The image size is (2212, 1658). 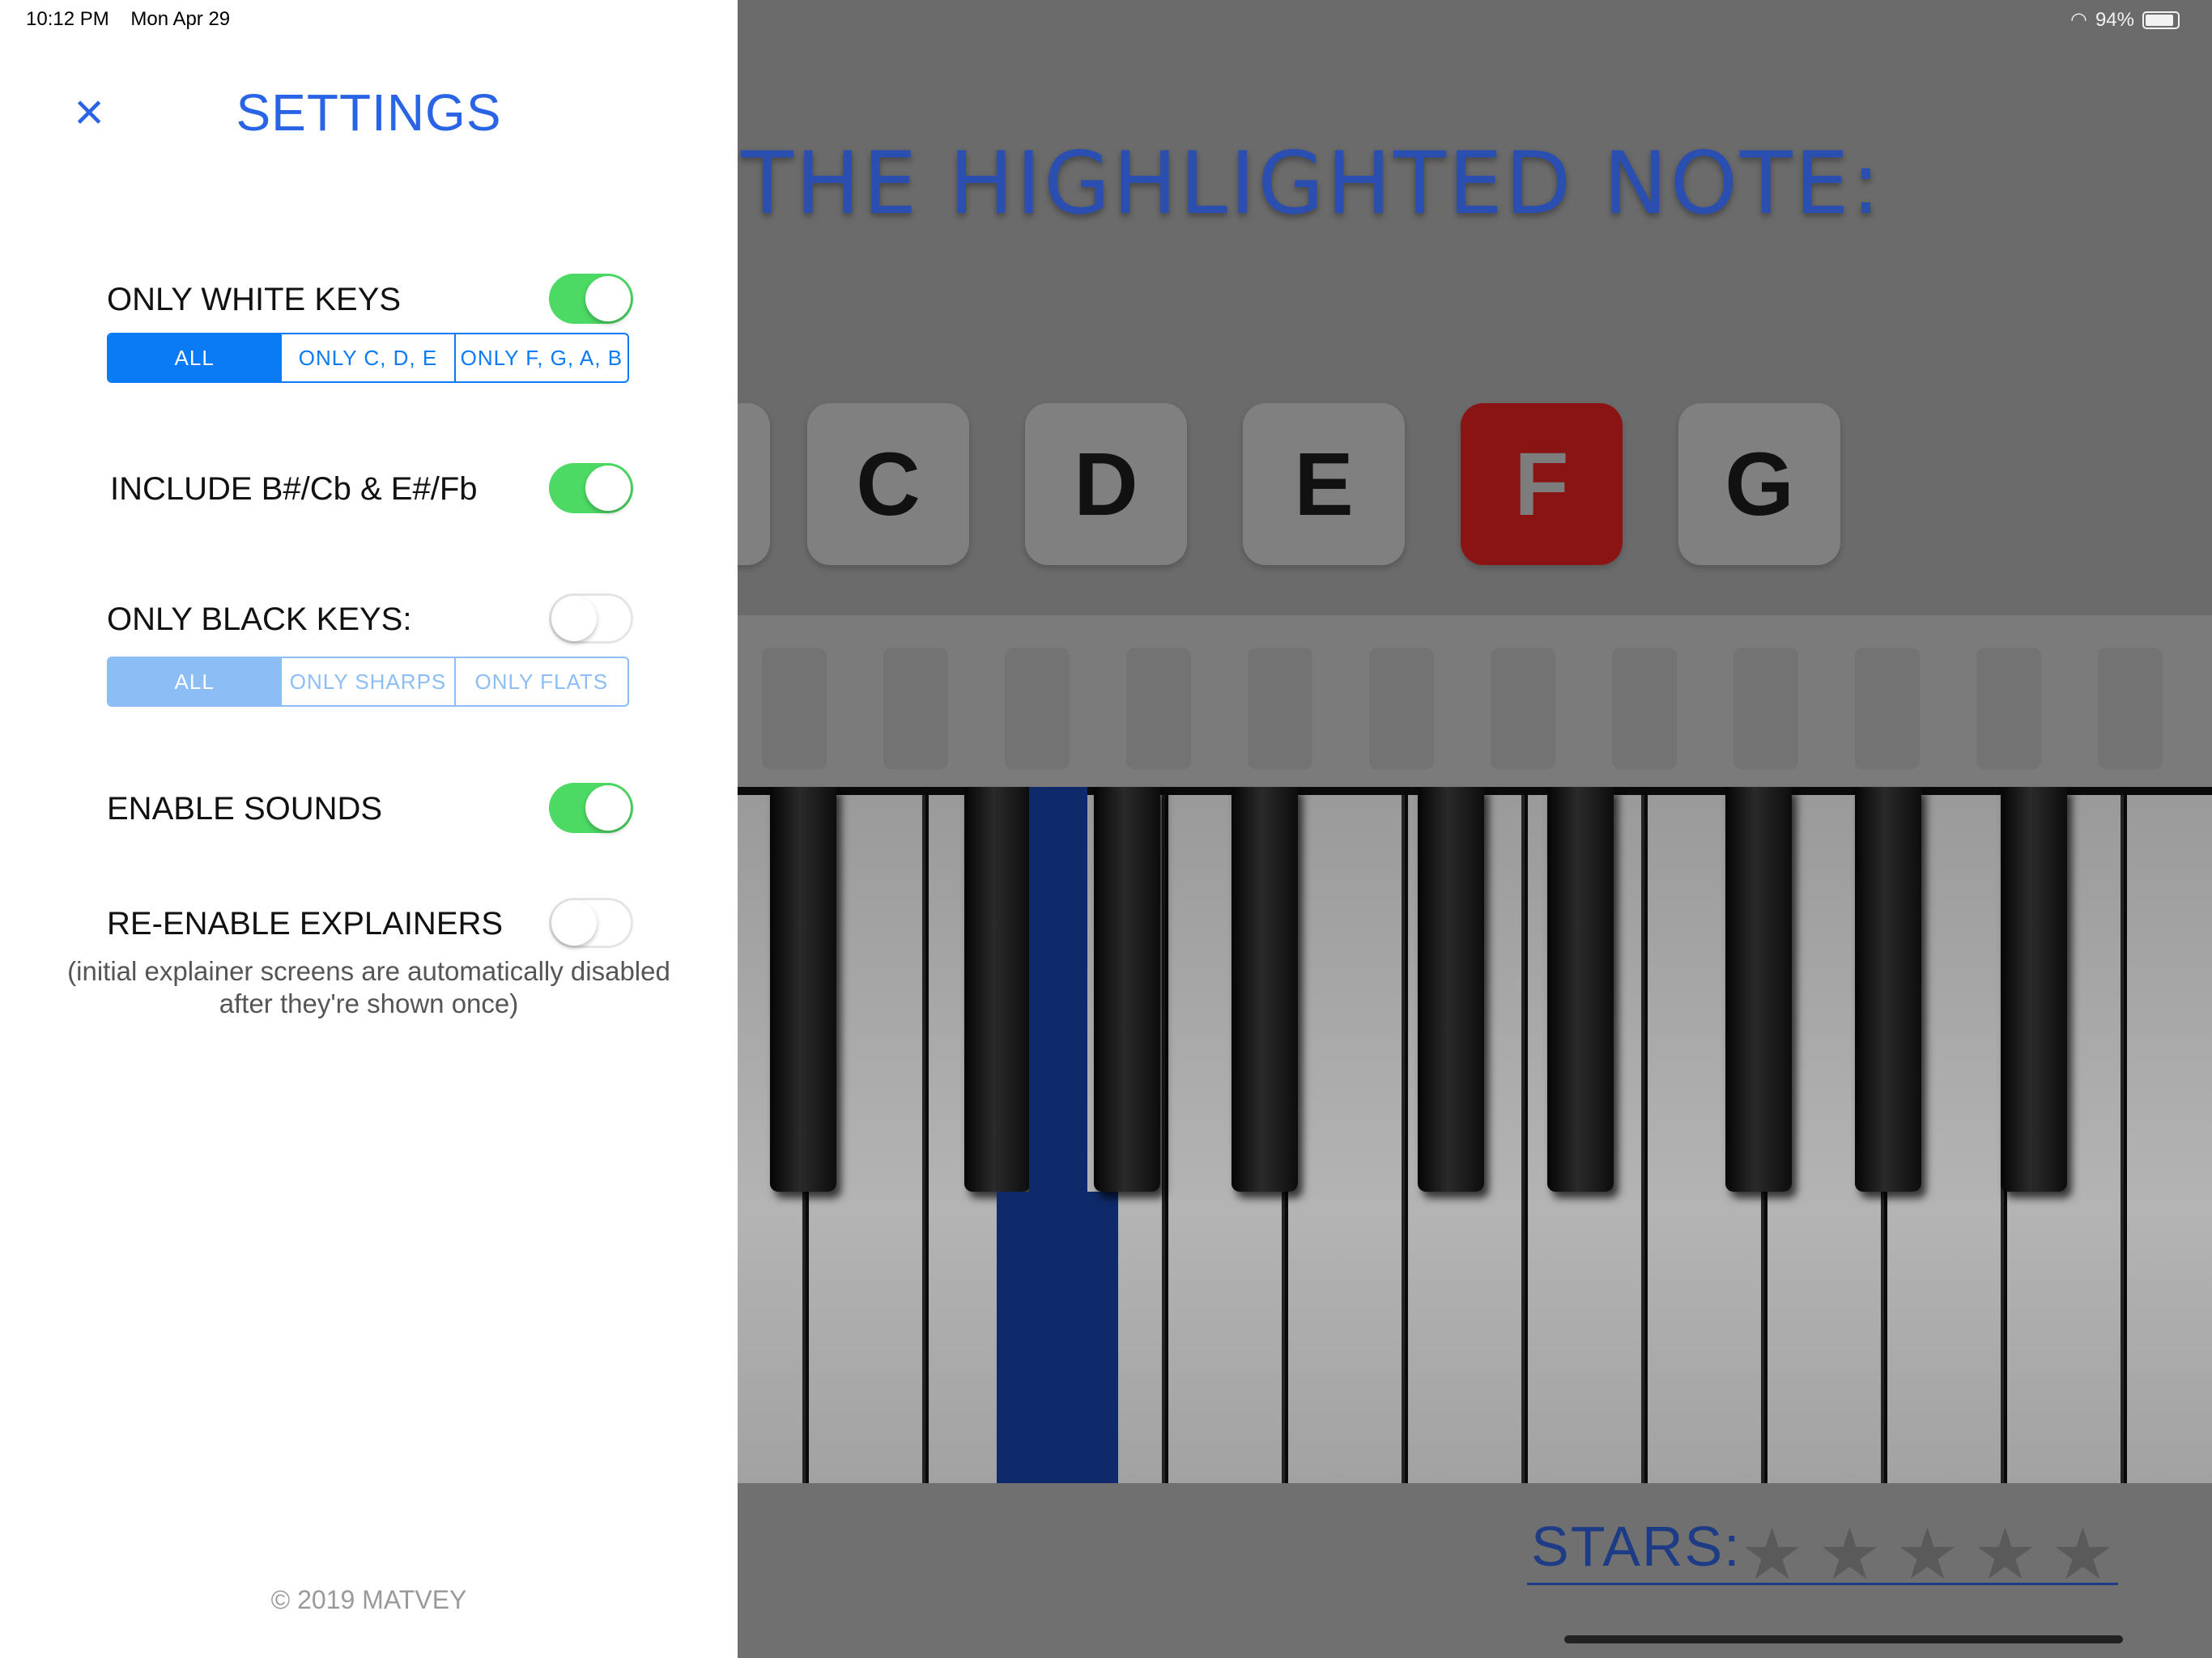 What do you see at coordinates (542, 681) in the screenshot?
I see `segment-only-flats: ONLY FLATS` at bounding box center [542, 681].